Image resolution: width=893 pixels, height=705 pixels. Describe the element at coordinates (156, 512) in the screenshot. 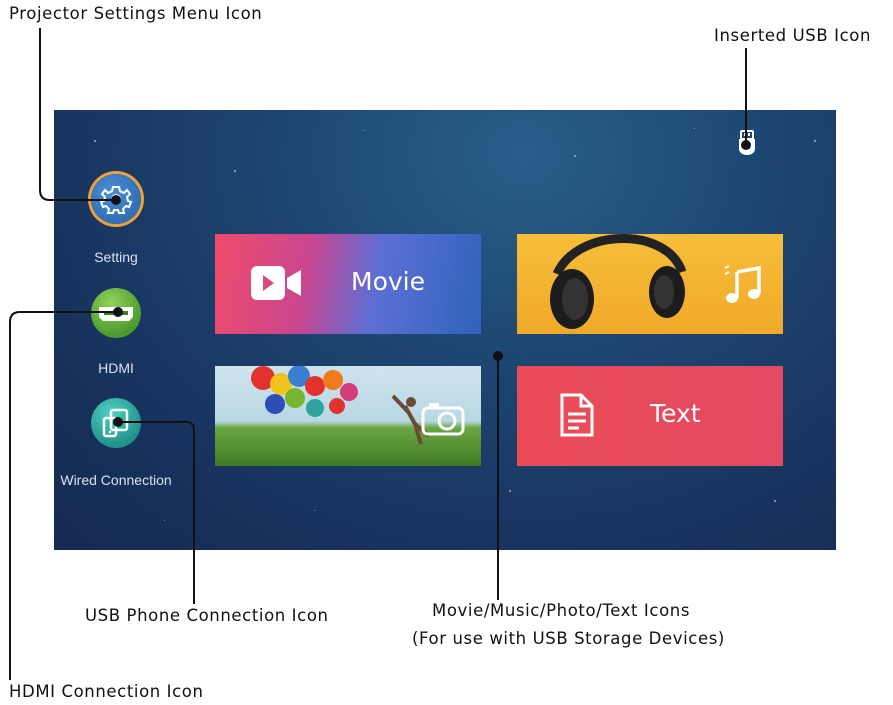

I see `usb-phone-leader-line` at that location.